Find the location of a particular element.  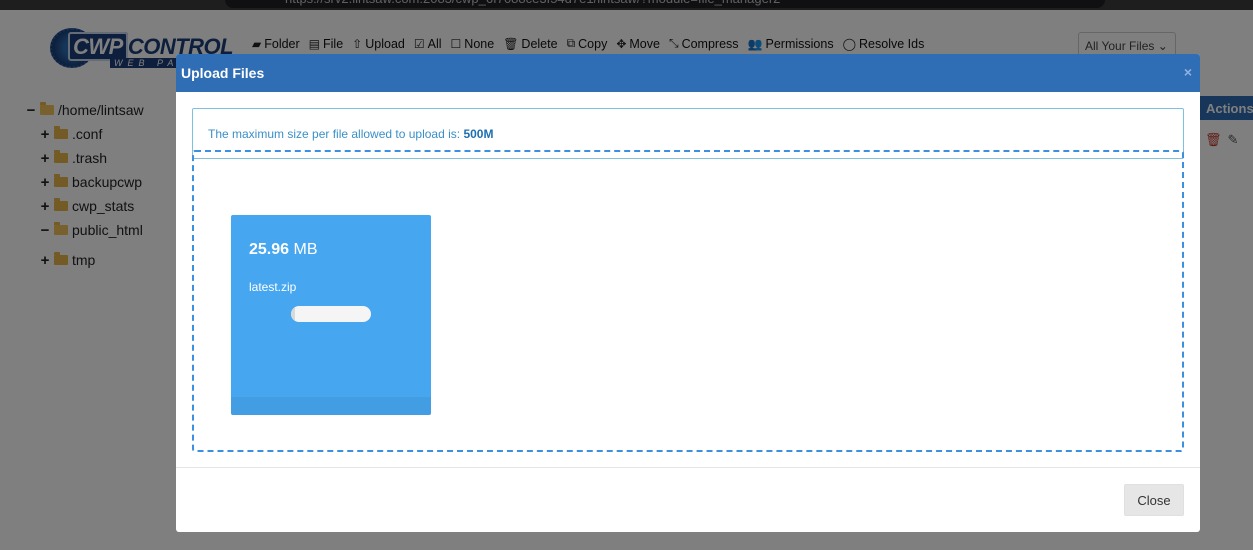

close-button: Close is located at coordinates (1154, 500).